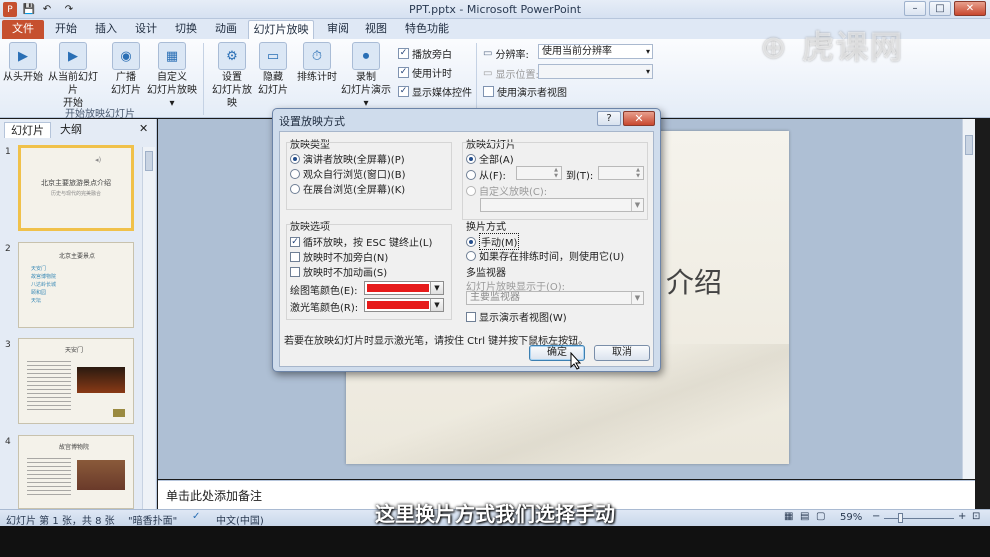 The height and width of the screenshot is (557, 990). I want to click on slide-number: 1, so click(8, 152).